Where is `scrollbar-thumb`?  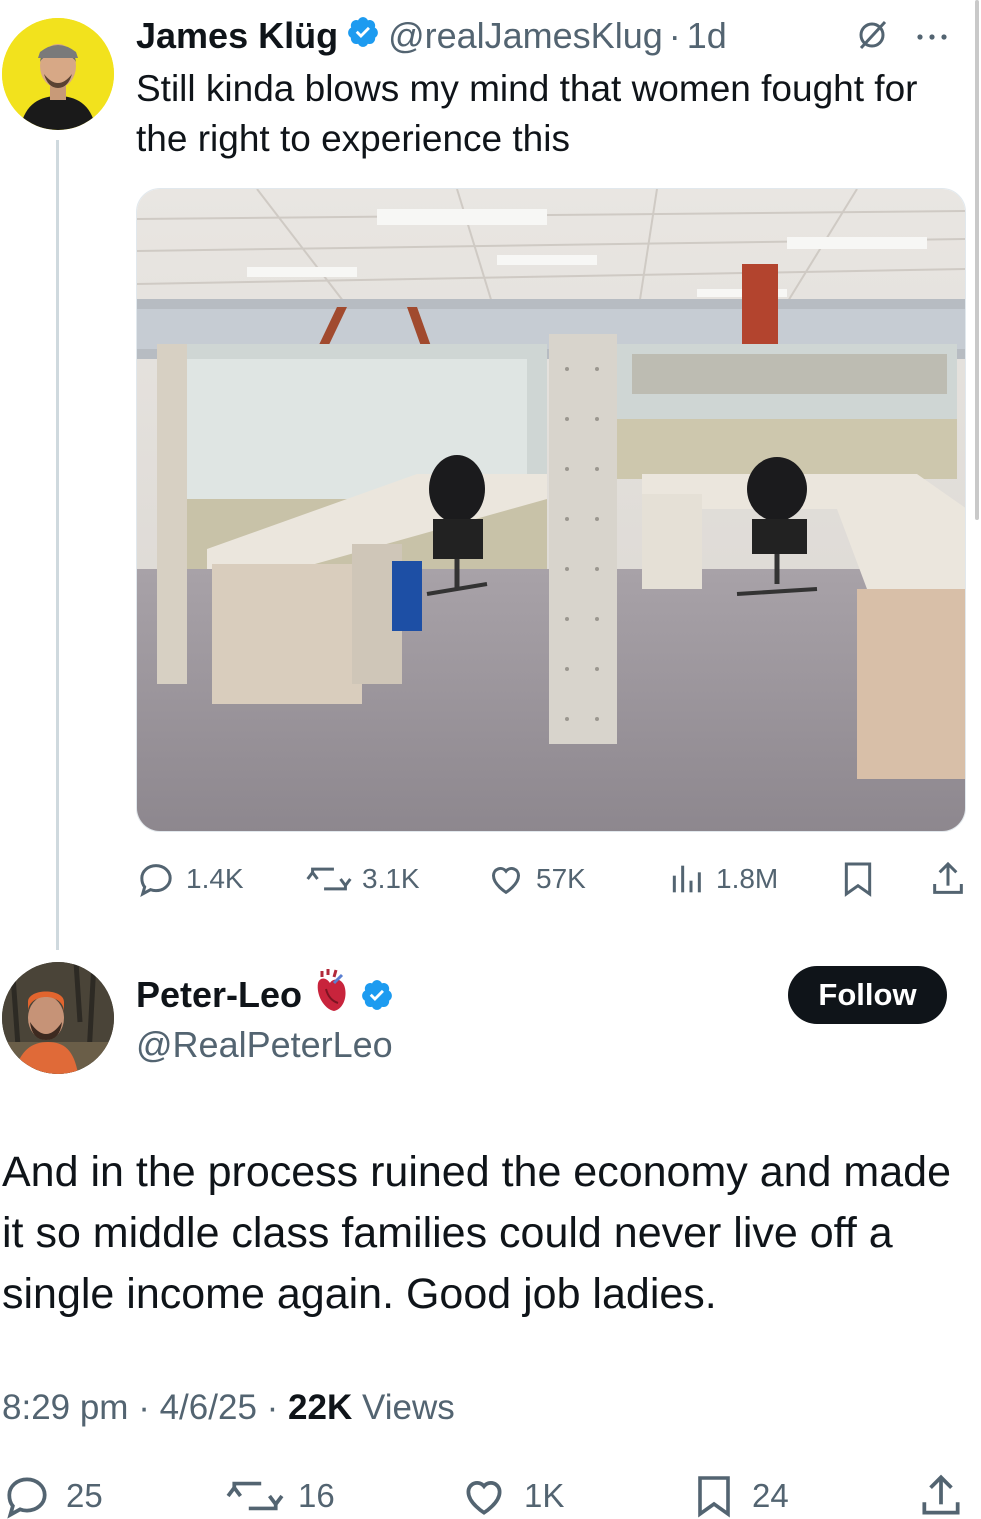
scrollbar-thumb is located at coordinates (977, 260).